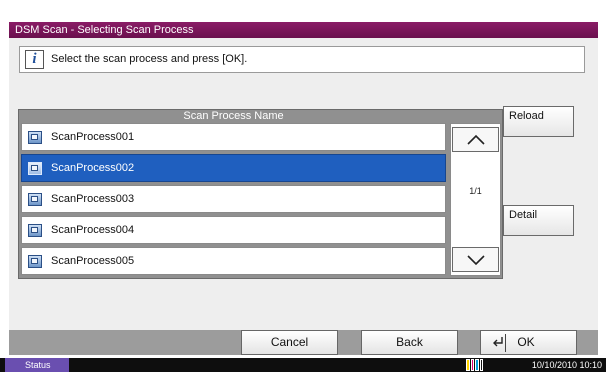  Describe the element at coordinates (538, 220) in the screenshot. I see `detail-button: Detail` at that location.